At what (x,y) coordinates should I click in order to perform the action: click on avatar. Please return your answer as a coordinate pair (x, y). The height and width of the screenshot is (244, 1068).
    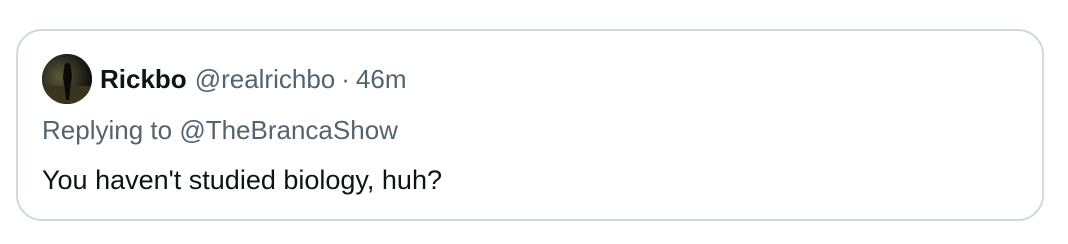
    Looking at the image, I should click on (67, 79).